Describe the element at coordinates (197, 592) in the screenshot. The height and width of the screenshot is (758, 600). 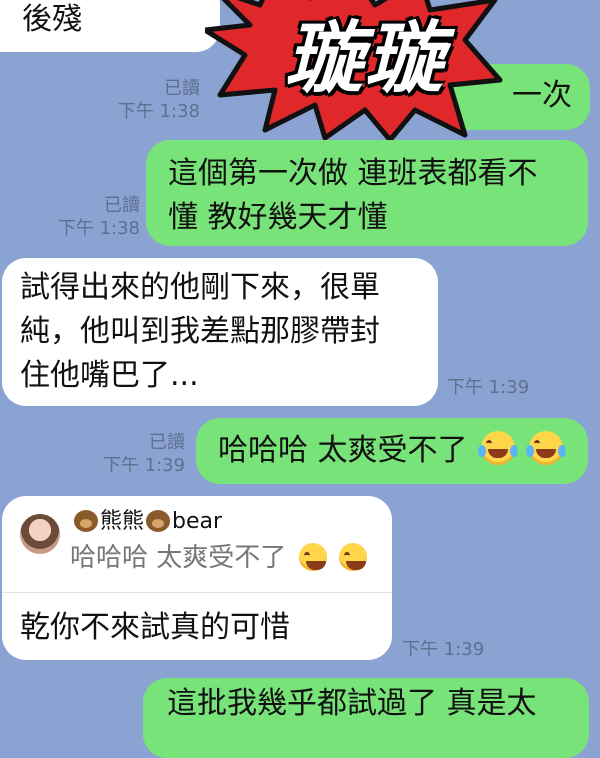
I see `reply-divider` at that location.